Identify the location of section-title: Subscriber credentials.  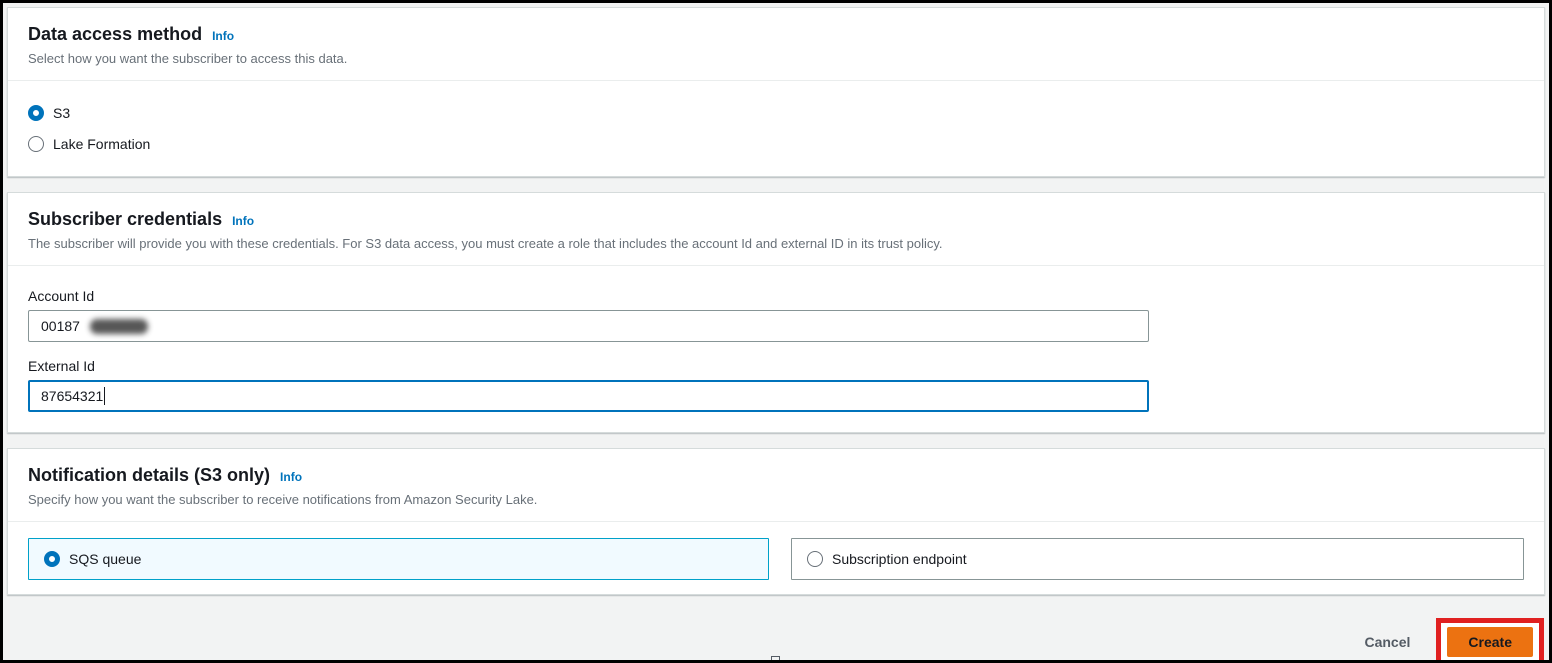
(125, 219).